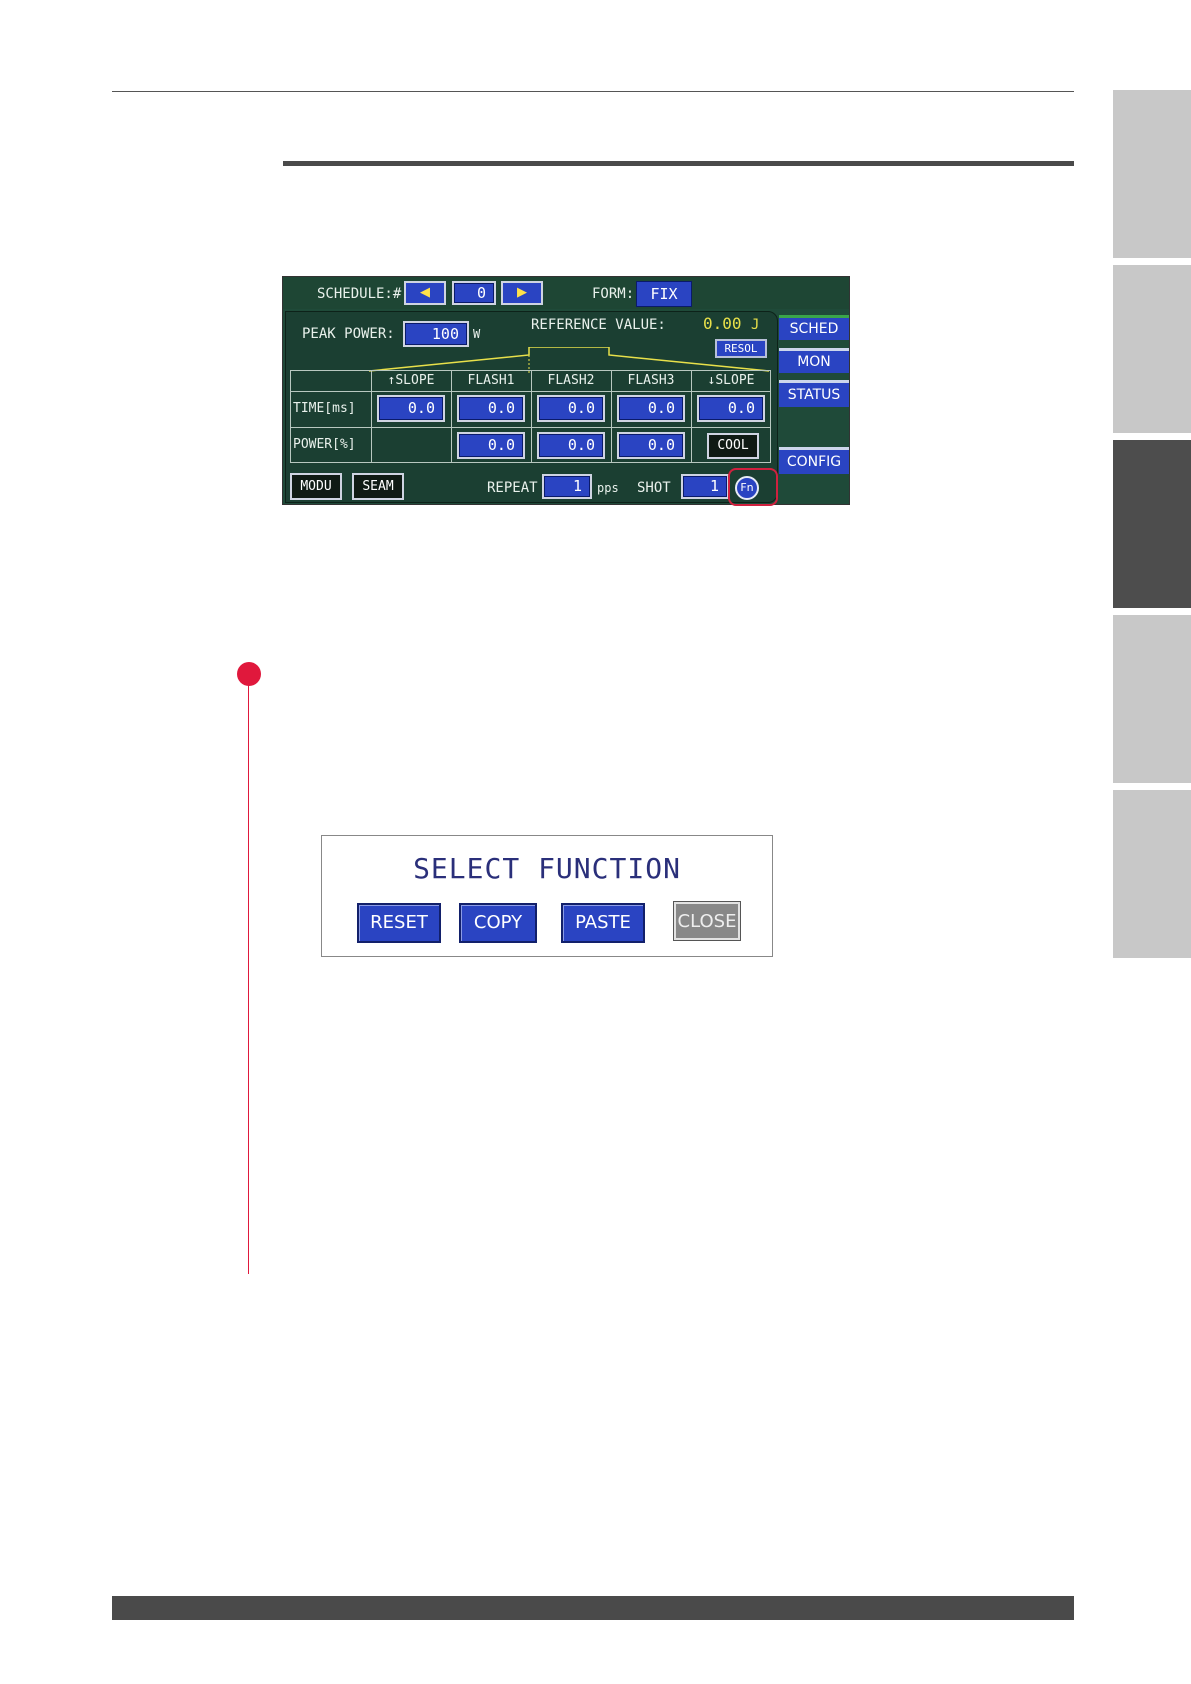 The image size is (1191, 1684). I want to click on select-function-dialog: SELECT FUNCTION RESET COPY PASTE CLOSE, so click(547, 896).